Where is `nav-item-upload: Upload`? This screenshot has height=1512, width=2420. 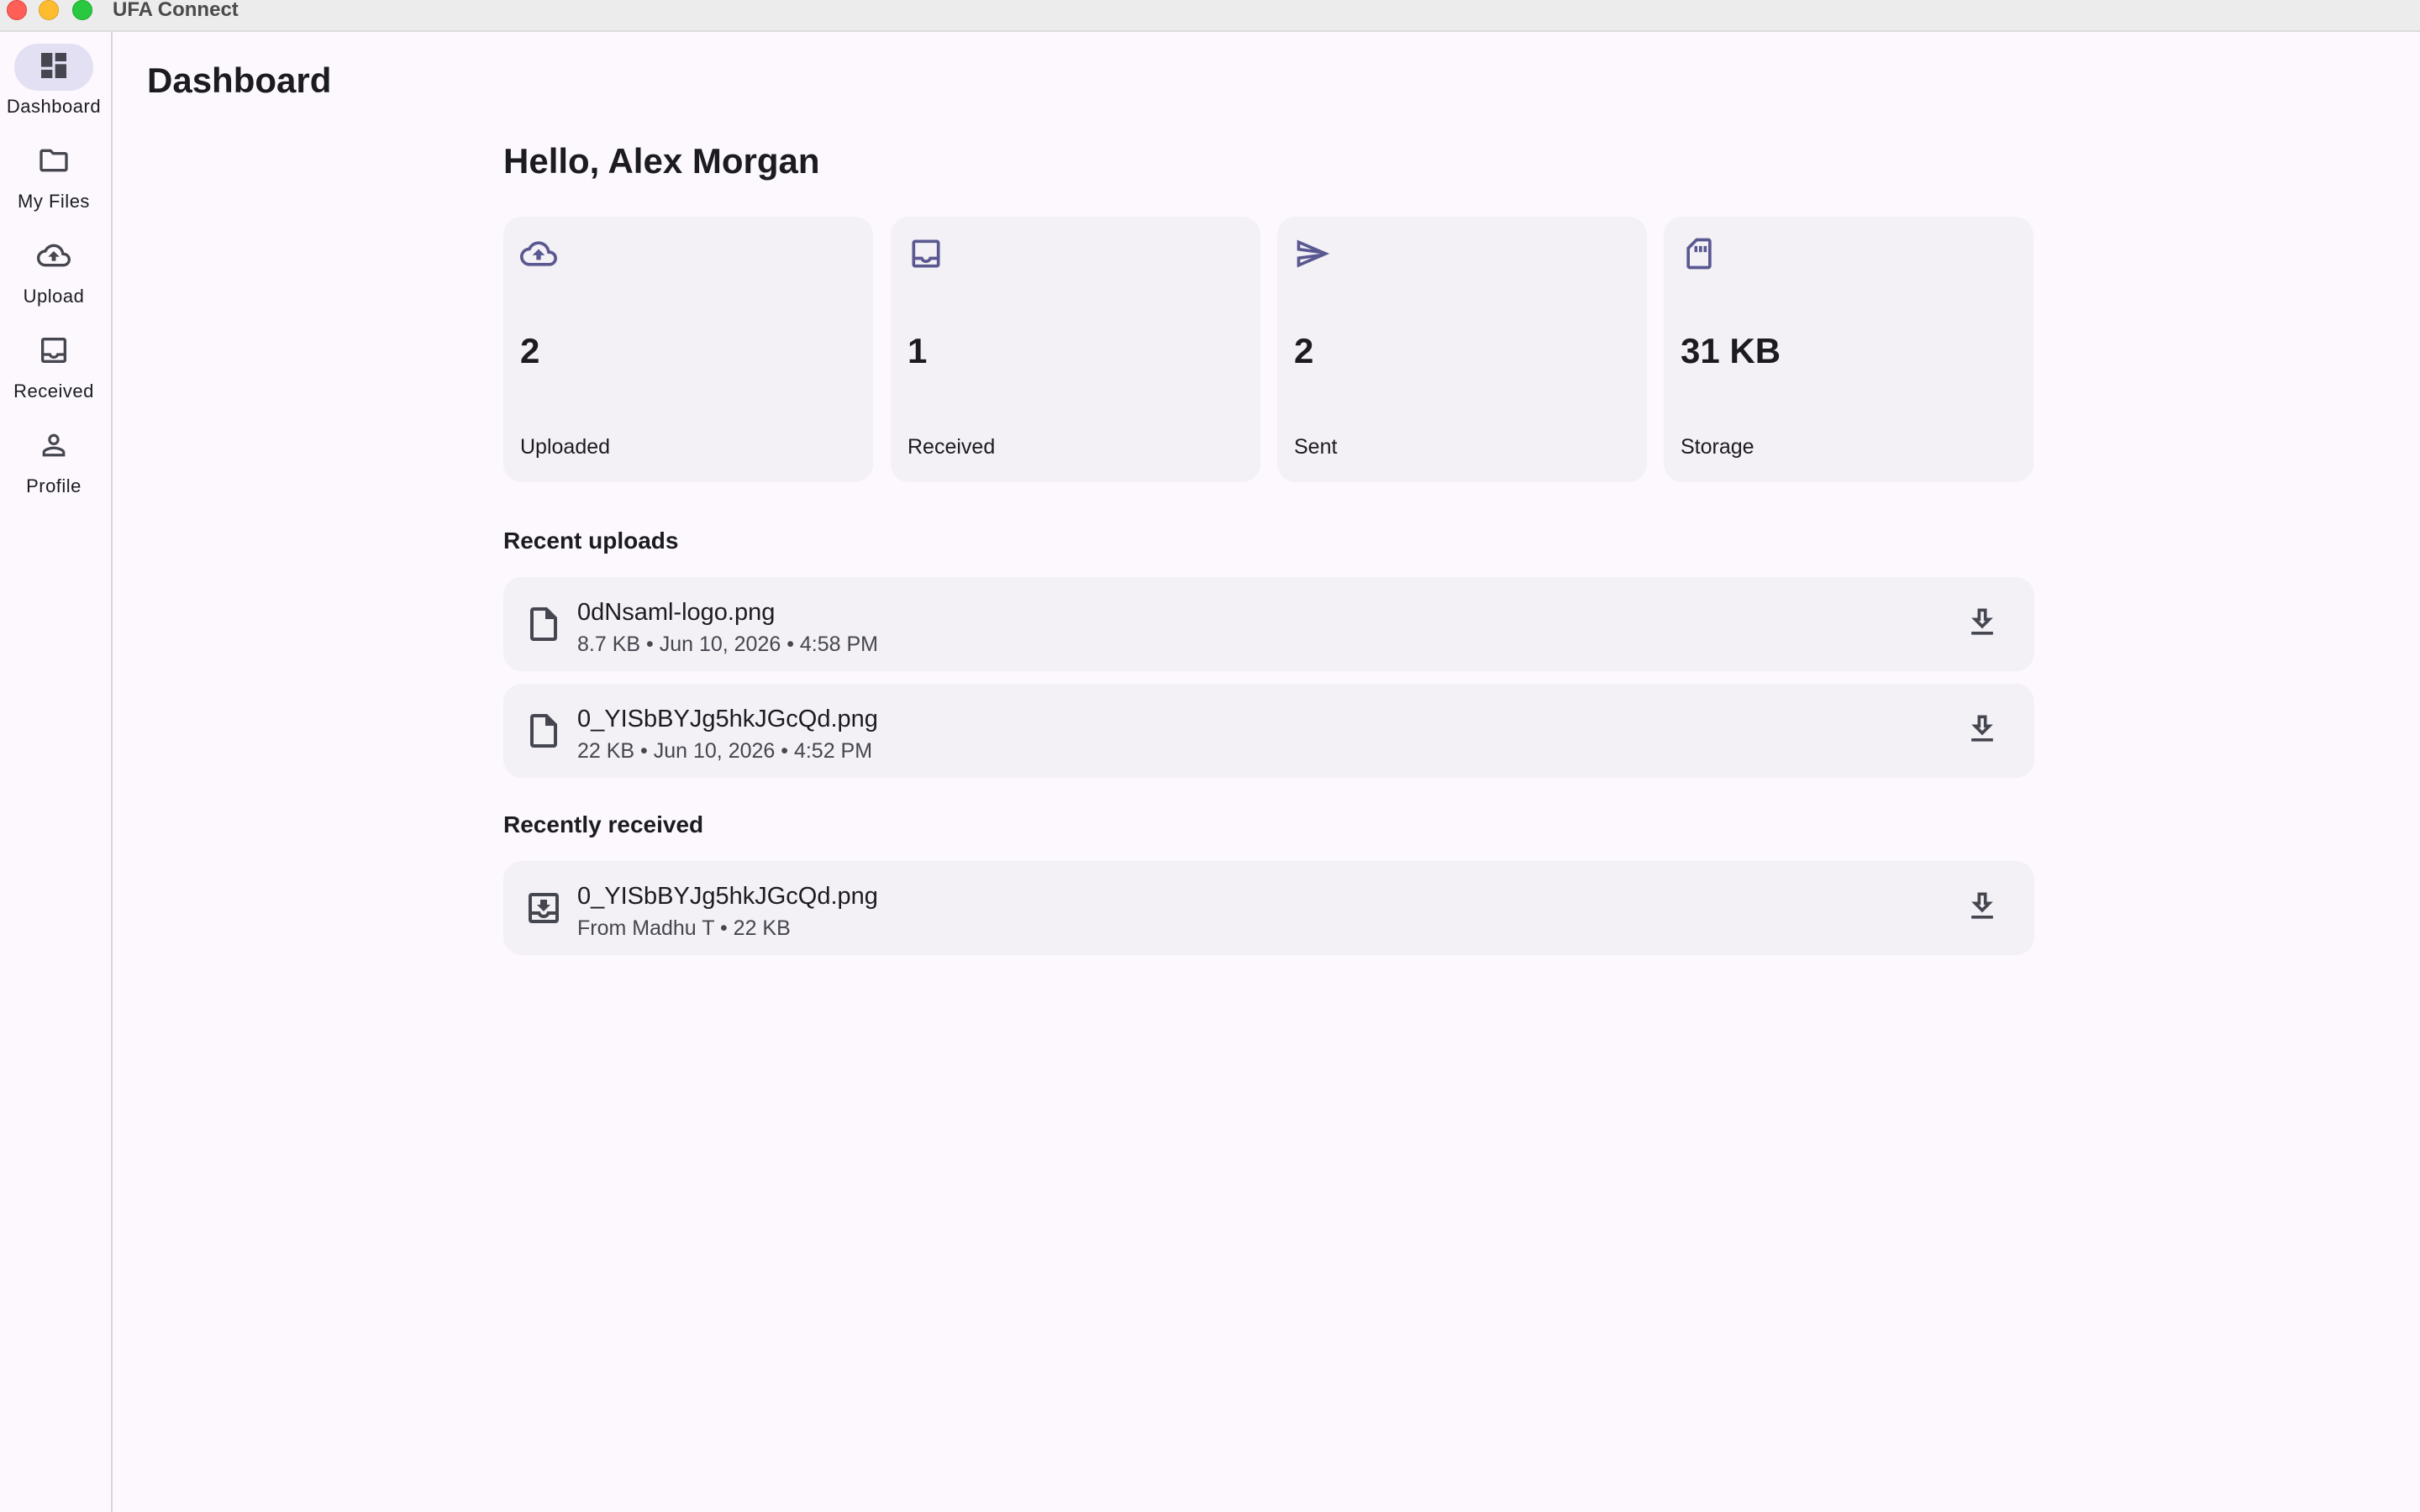
nav-item-upload: Upload is located at coordinates (54, 276).